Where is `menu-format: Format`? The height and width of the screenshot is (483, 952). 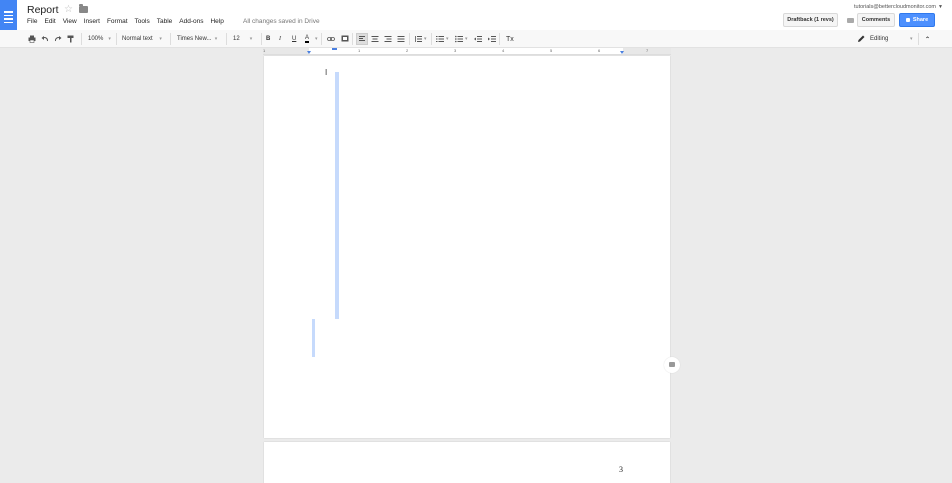 menu-format: Format is located at coordinates (117, 23).